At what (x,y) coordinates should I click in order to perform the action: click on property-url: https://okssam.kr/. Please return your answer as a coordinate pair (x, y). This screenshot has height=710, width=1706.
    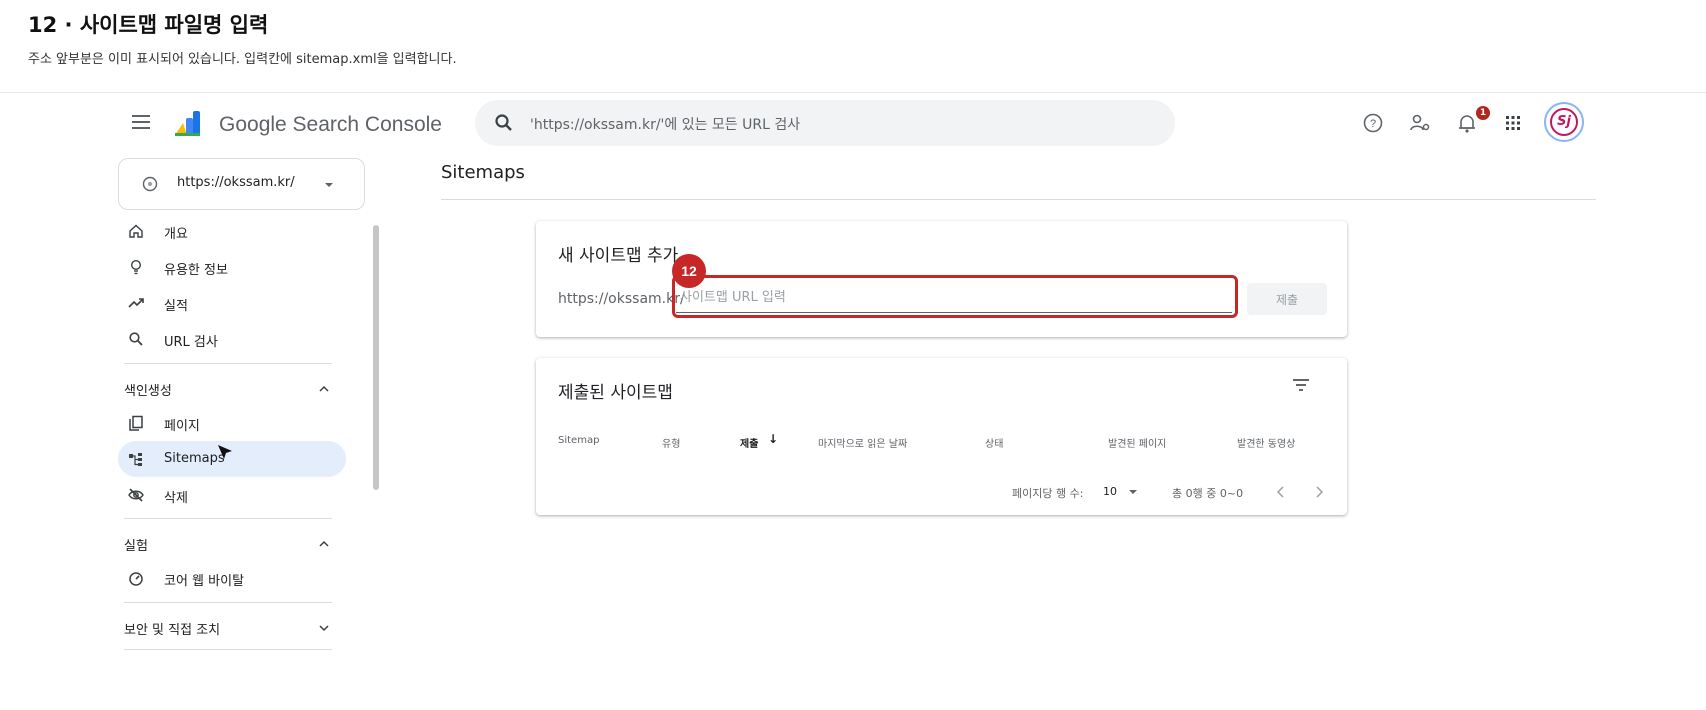
    Looking at the image, I should click on (236, 182).